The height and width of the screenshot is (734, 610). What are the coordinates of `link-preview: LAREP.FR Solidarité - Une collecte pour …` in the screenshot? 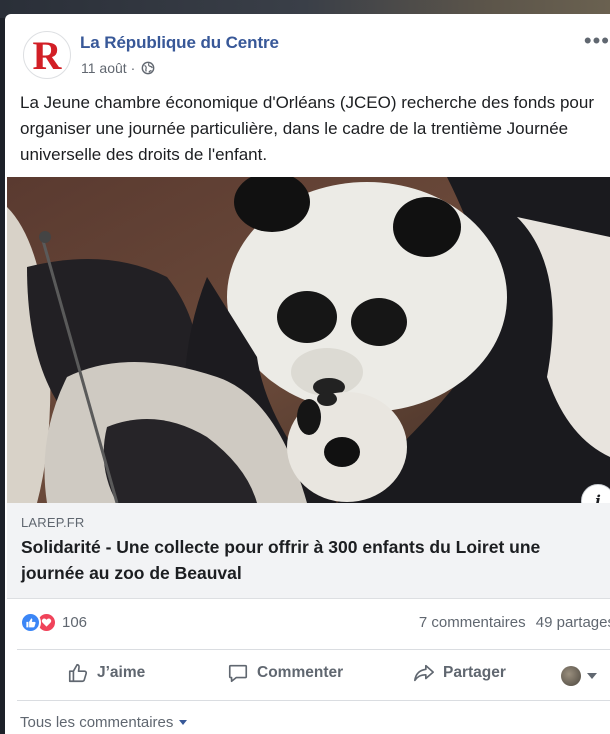 It's located at (308, 551).